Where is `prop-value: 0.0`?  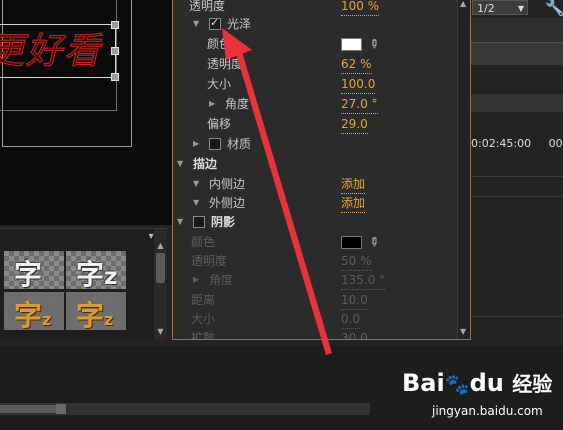
prop-value: 0.0 is located at coordinates (351, 319).